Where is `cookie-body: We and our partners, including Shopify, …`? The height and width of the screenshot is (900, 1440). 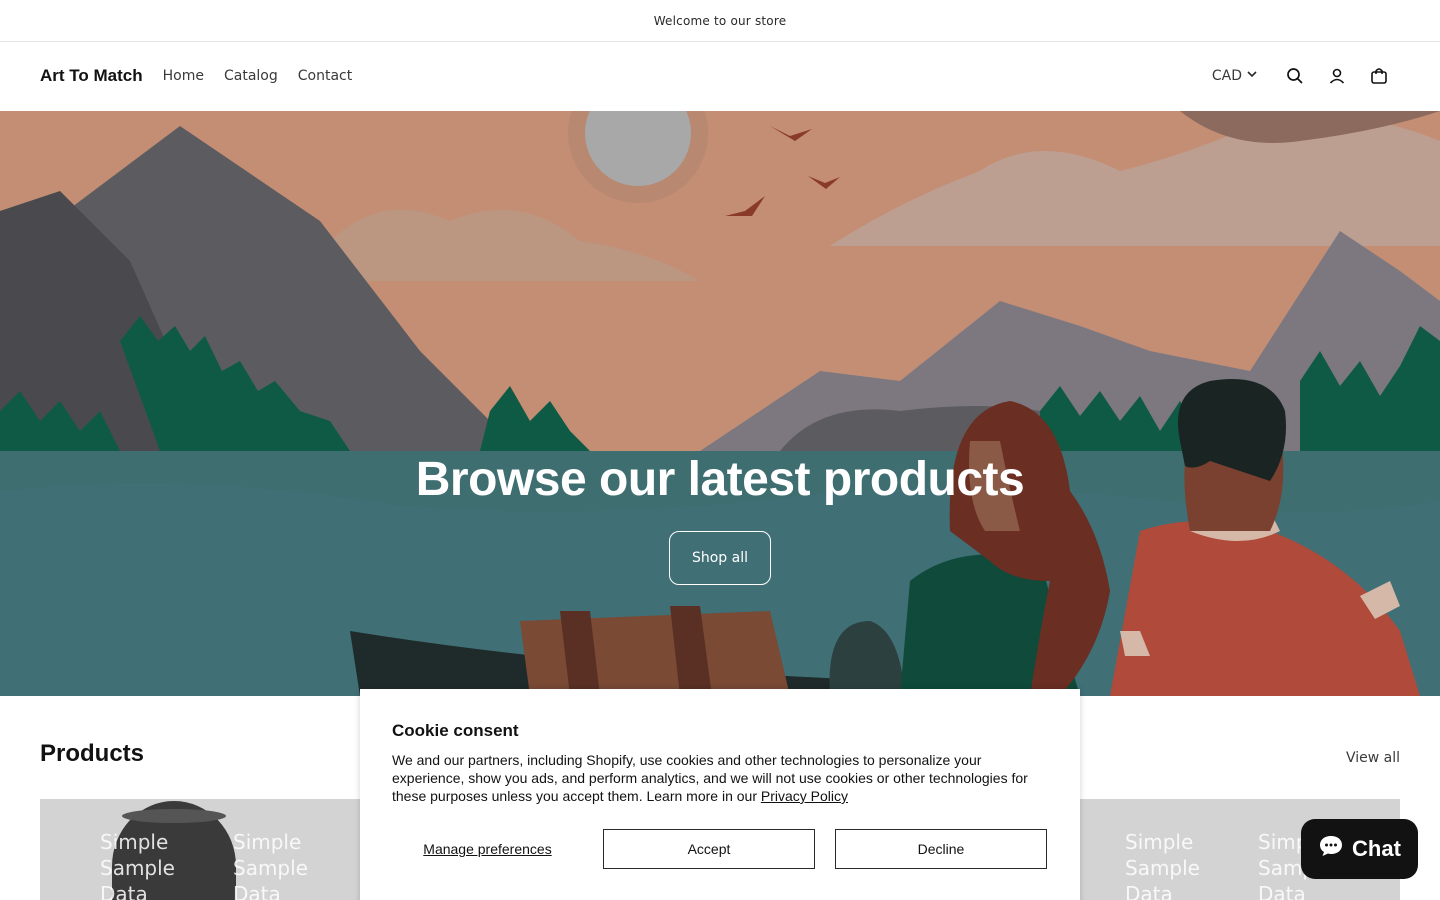 cookie-body: We and our partners, including Shopify, … is located at coordinates (720, 778).